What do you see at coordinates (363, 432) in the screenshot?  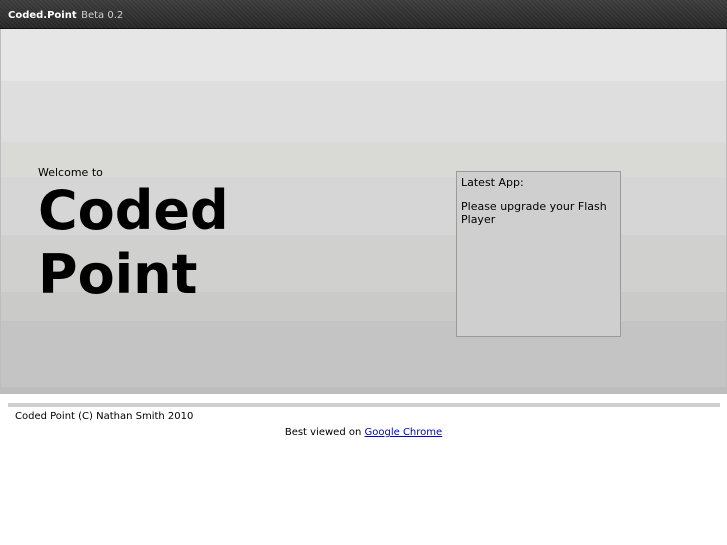 I see `best-viewed-note: Best viewed on Google Chrome` at bounding box center [363, 432].